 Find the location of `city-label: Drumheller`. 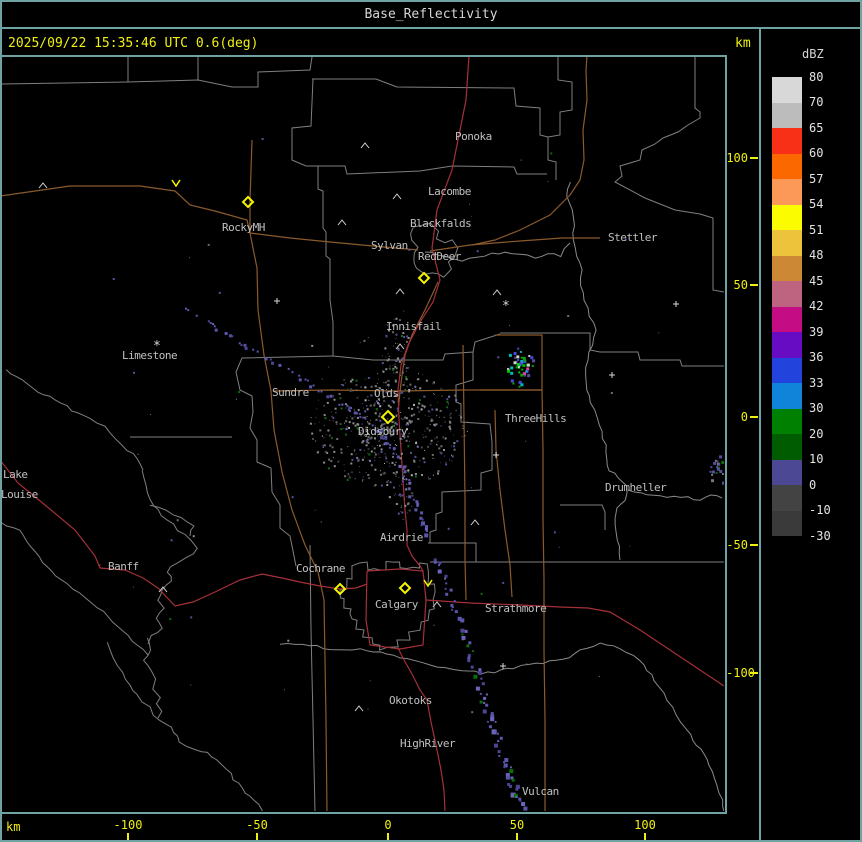

city-label: Drumheller is located at coordinates (636, 487).